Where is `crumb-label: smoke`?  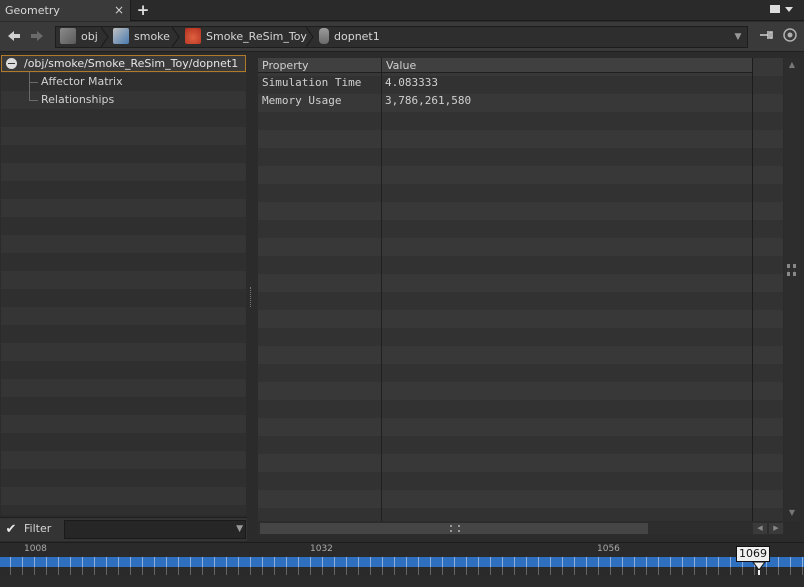
crumb-label: smoke is located at coordinates (152, 36).